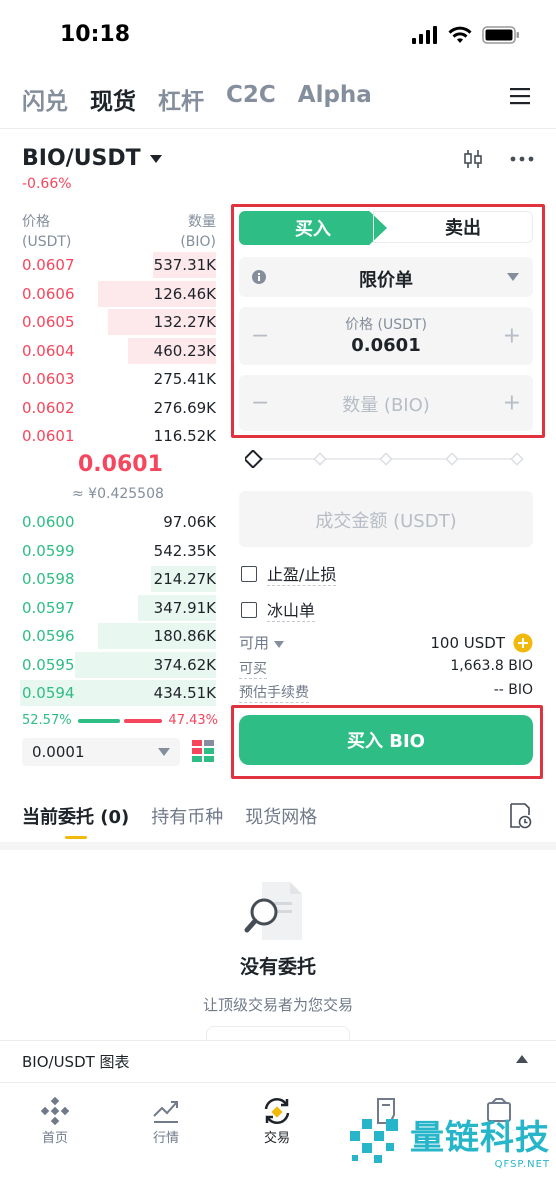  I want to click on ask-row: 0.0605 132.27K, so click(115, 321).